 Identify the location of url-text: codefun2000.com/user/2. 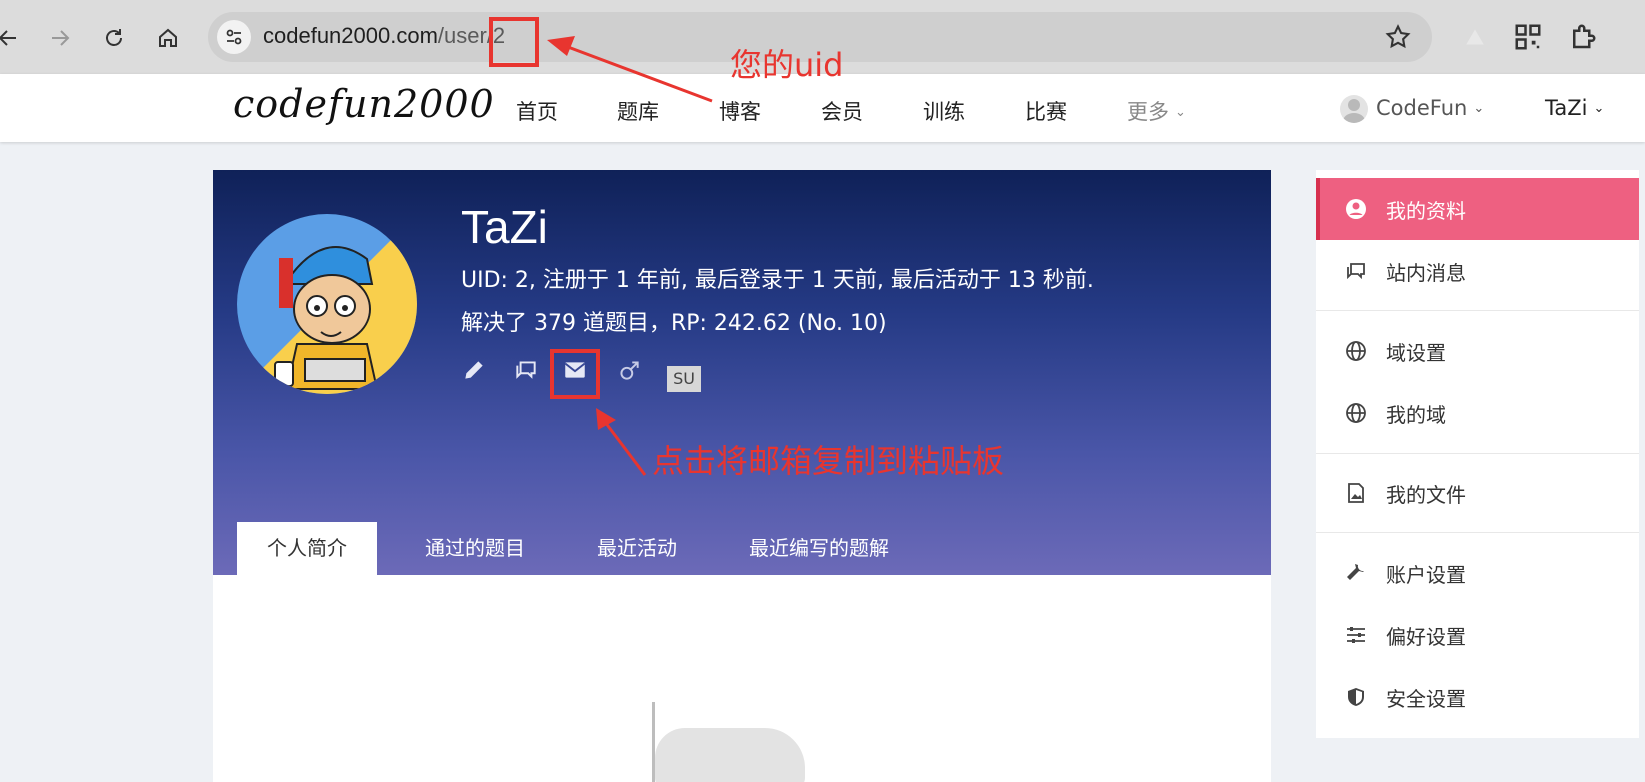
(384, 36).